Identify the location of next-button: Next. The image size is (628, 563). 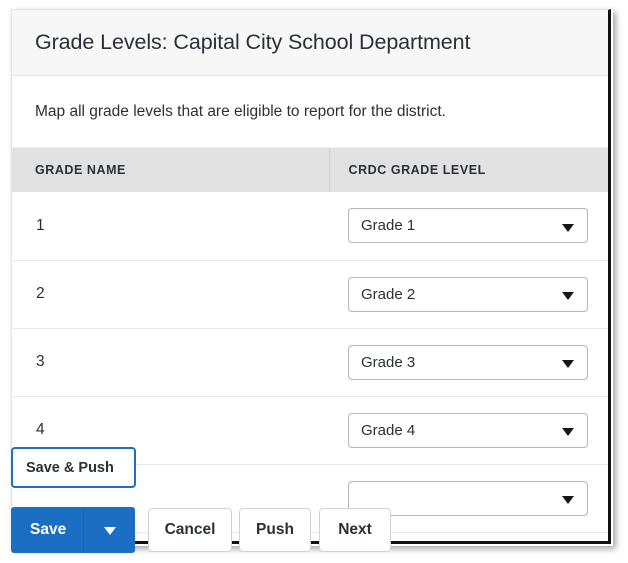
(355, 530).